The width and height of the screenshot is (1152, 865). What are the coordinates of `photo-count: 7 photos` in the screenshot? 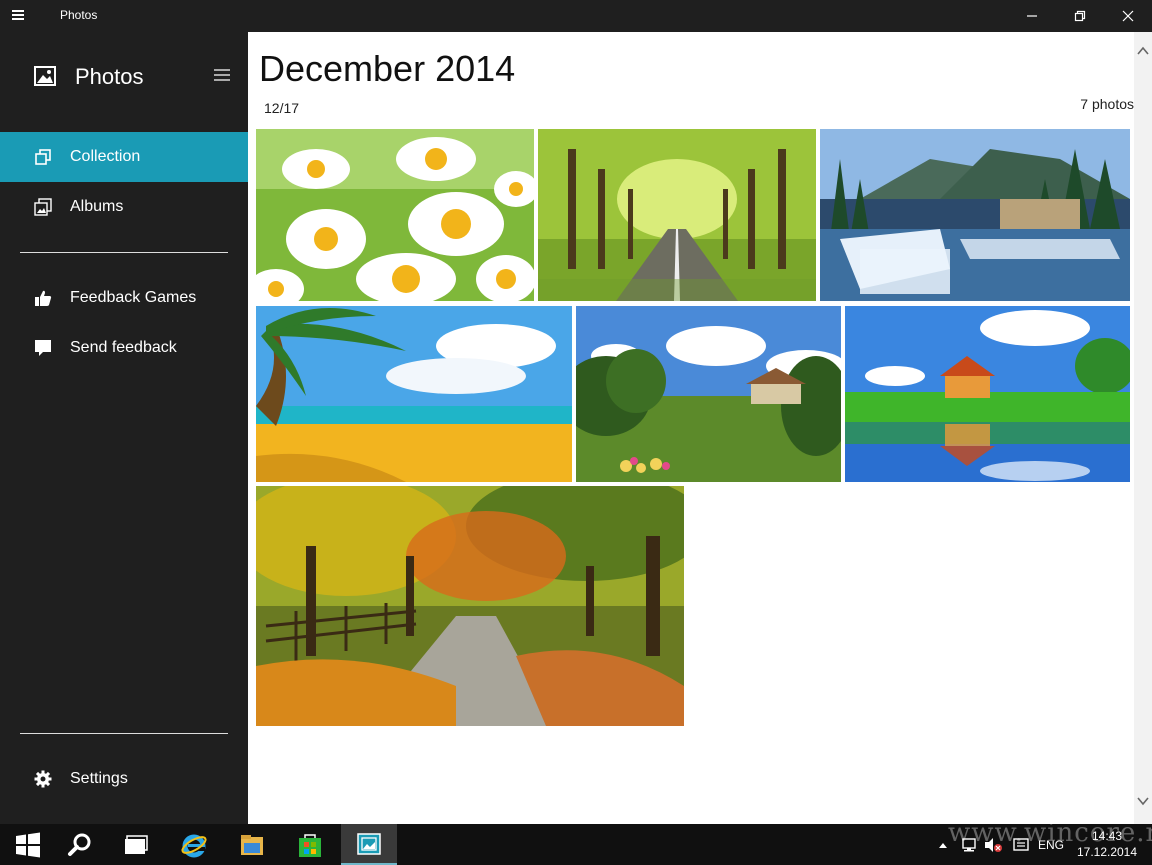 It's located at (1107, 104).